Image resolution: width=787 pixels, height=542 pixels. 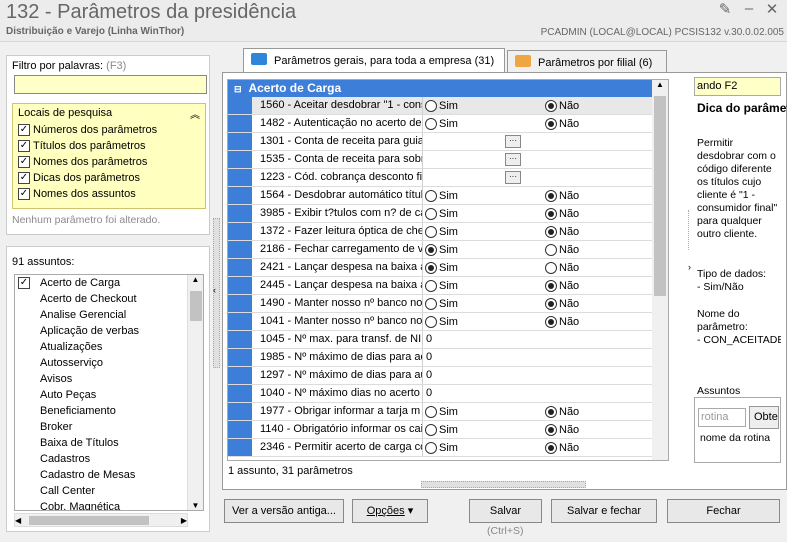 What do you see at coordinates (722, 417) in the screenshot?
I see `rotina-input: rotina` at bounding box center [722, 417].